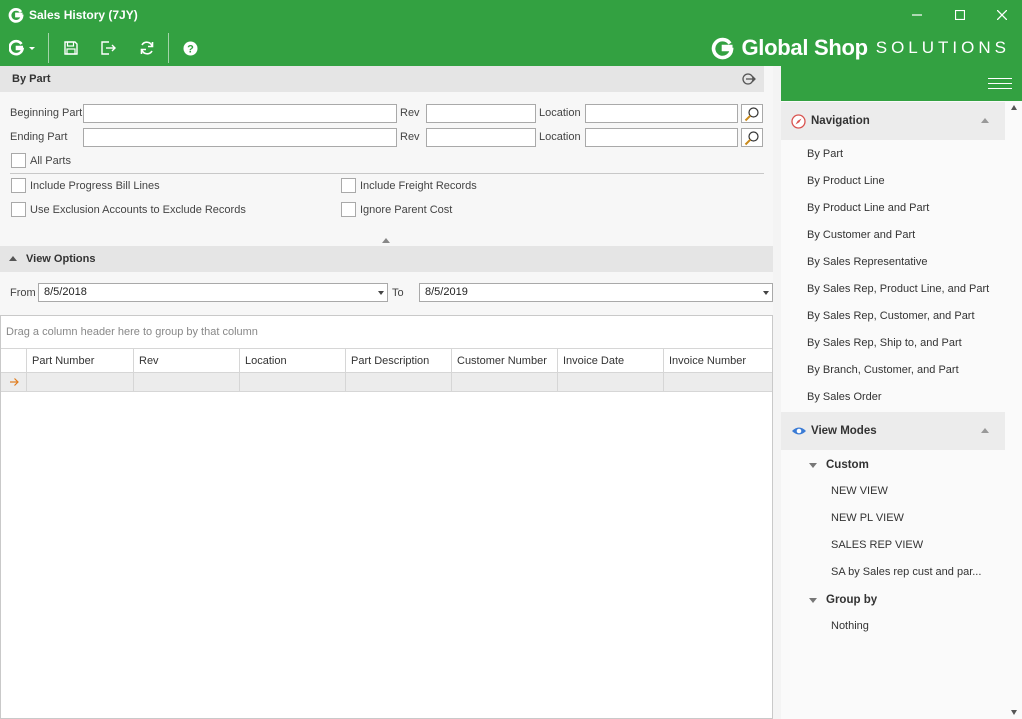  What do you see at coordinates (511, 15) in the screenshot?
I see `title-bar: Sales History (7JY)` at bounding box center [511, 15].